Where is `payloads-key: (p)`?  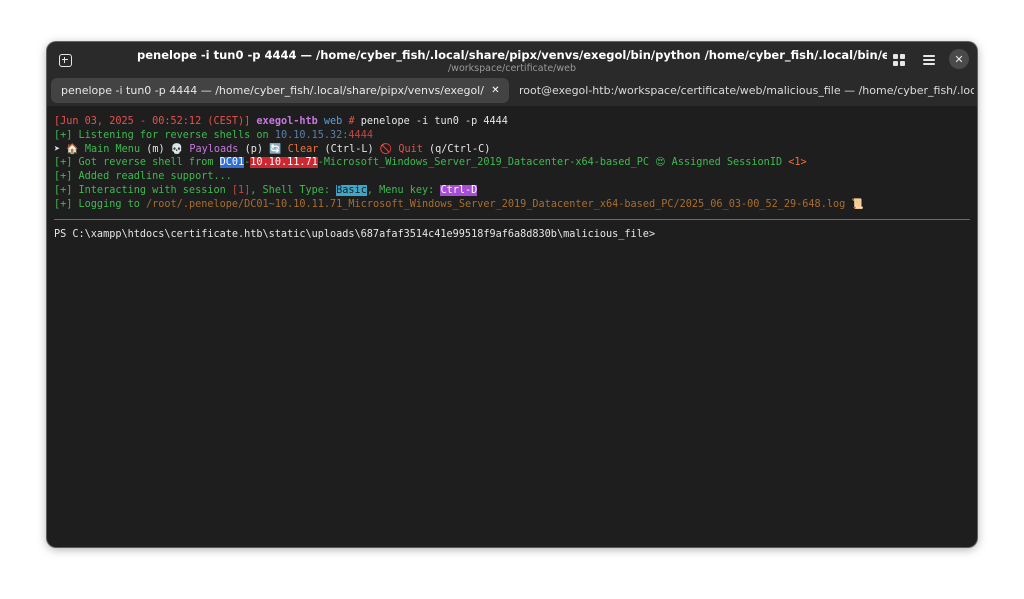
payloads-key: (p) is located at coordinates (253, 149).